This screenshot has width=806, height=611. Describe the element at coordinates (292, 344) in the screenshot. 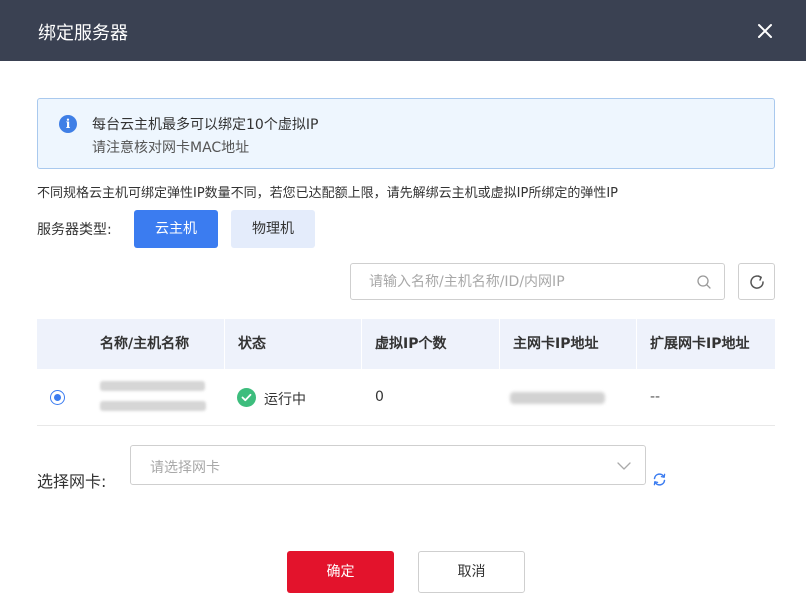

I see `column-header-status: 状态` at that location.